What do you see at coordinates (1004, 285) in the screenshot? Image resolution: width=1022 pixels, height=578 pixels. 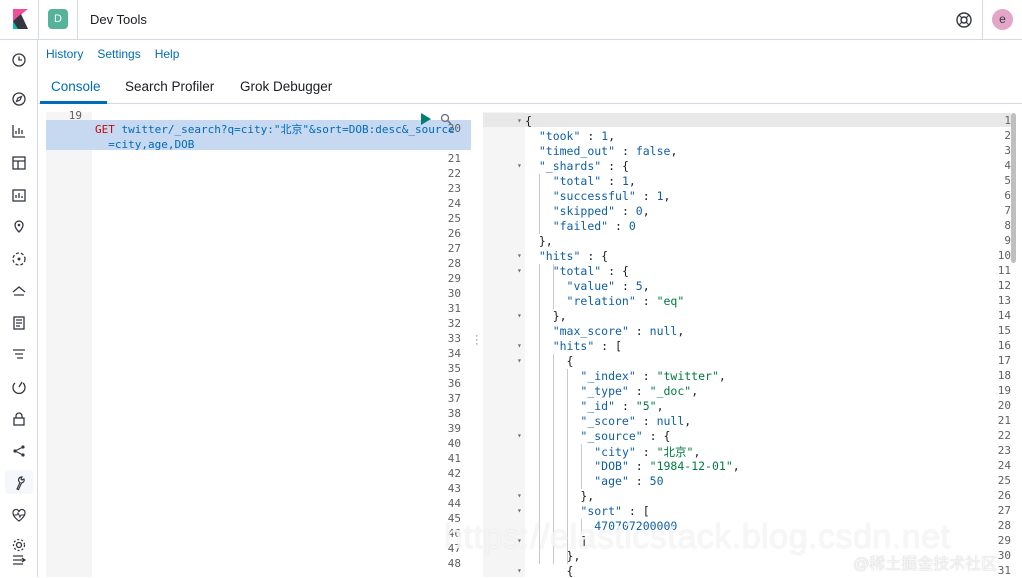 I see `line-number: 12` at bounding box center [1004, 285].